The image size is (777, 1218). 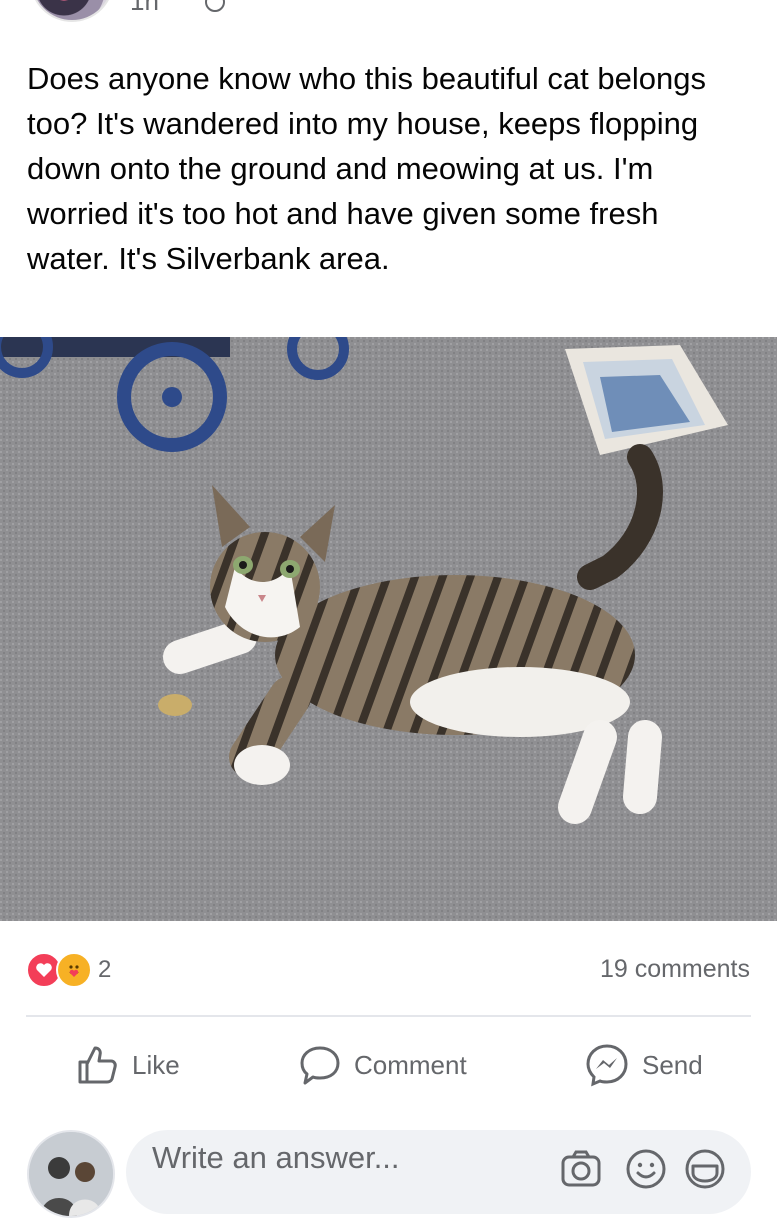 What do you see at coordinates (72, 11) in the screenshot?
I see `poster-avatar` at bounding box center [72, 11].